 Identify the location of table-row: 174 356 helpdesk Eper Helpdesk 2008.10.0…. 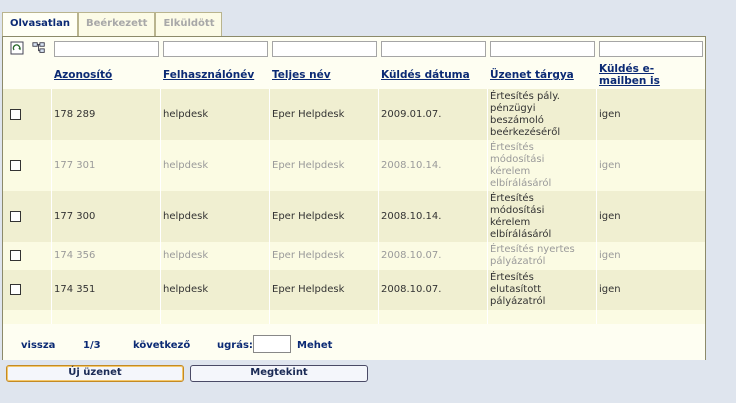
(354, 256).